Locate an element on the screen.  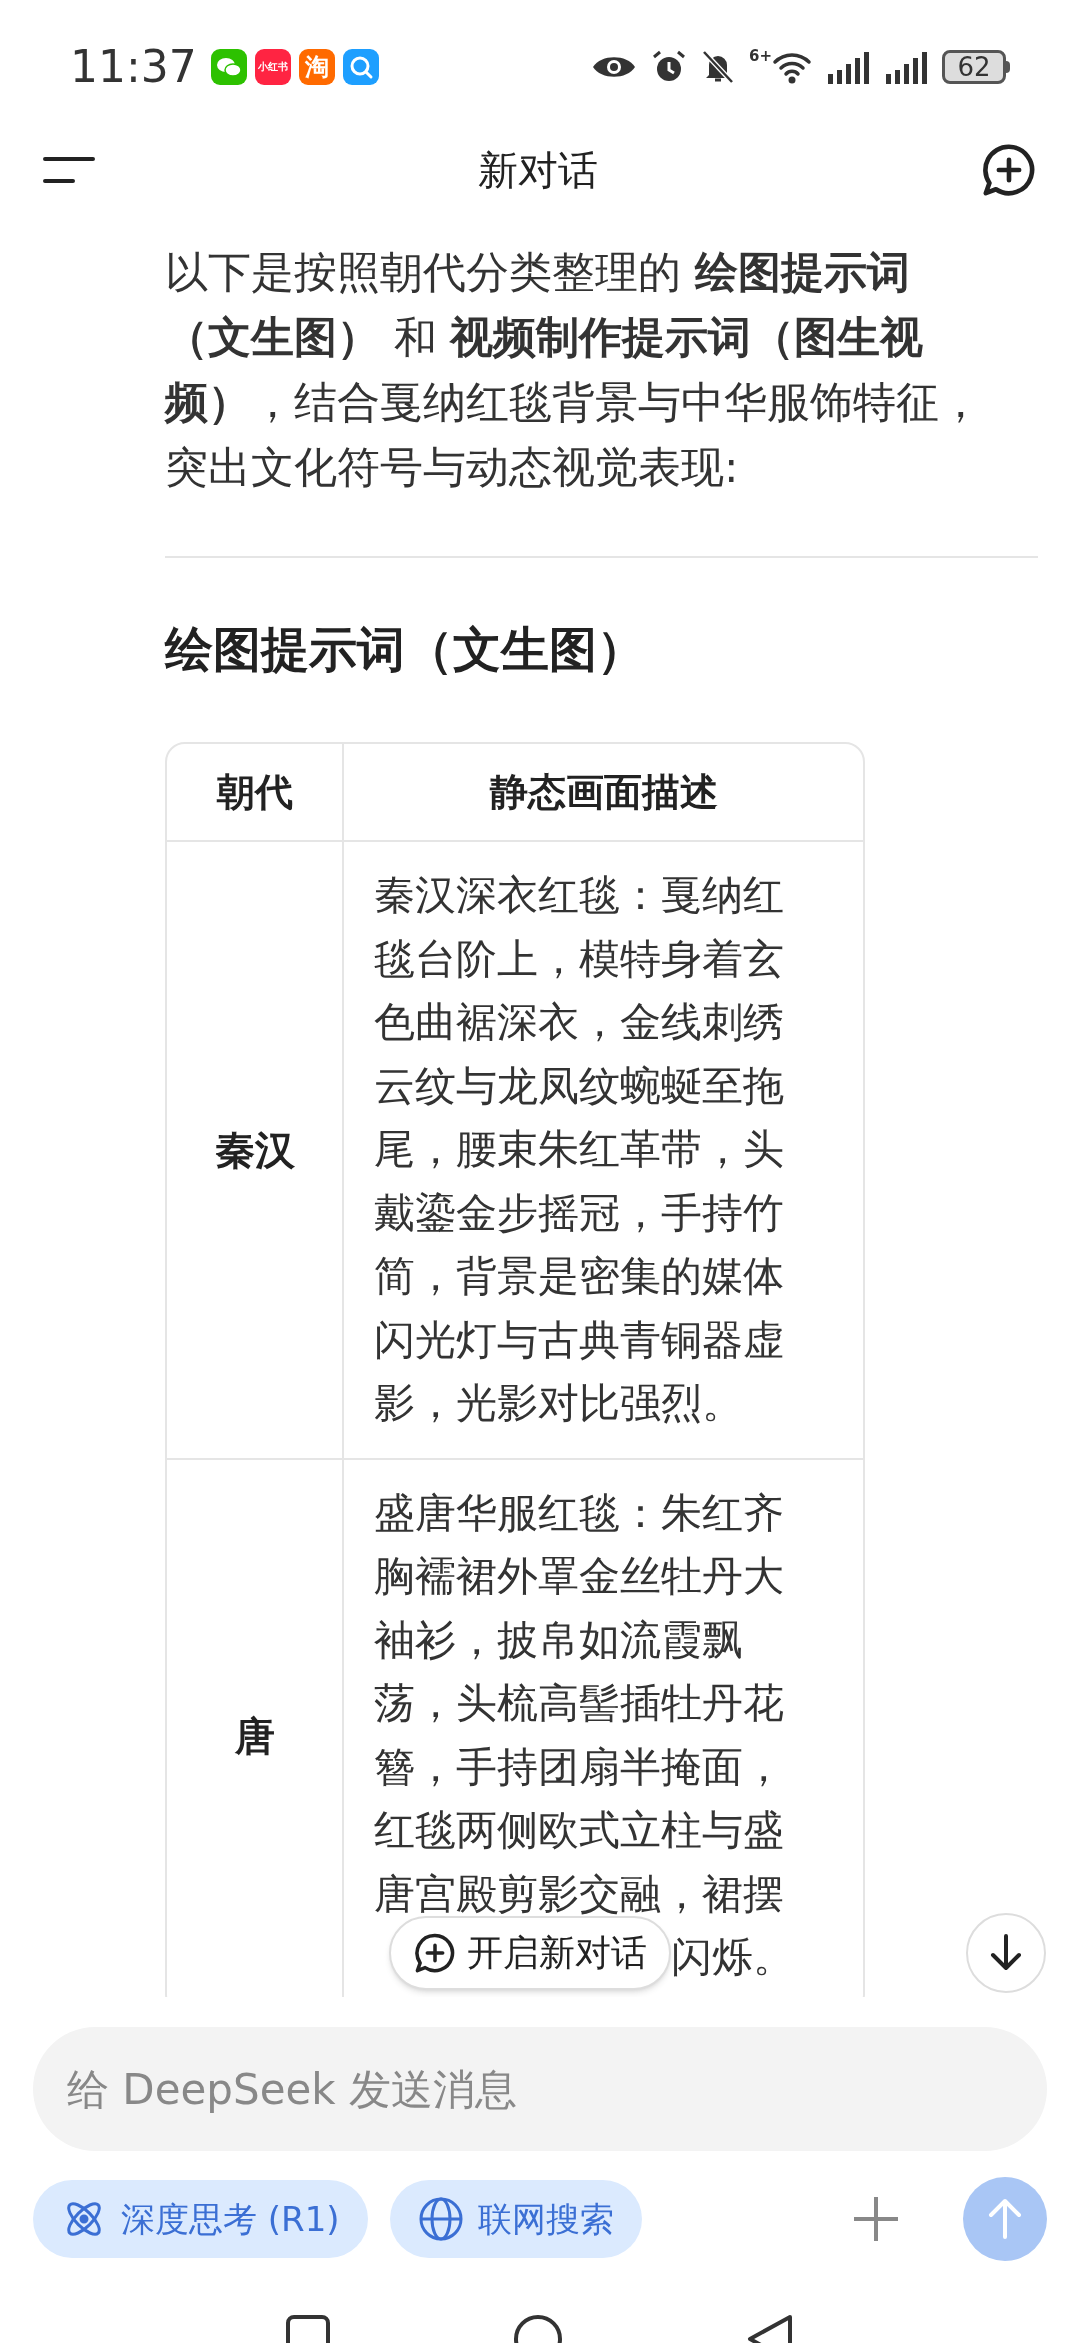
plus-icon is located at coordinates (876, 2219).